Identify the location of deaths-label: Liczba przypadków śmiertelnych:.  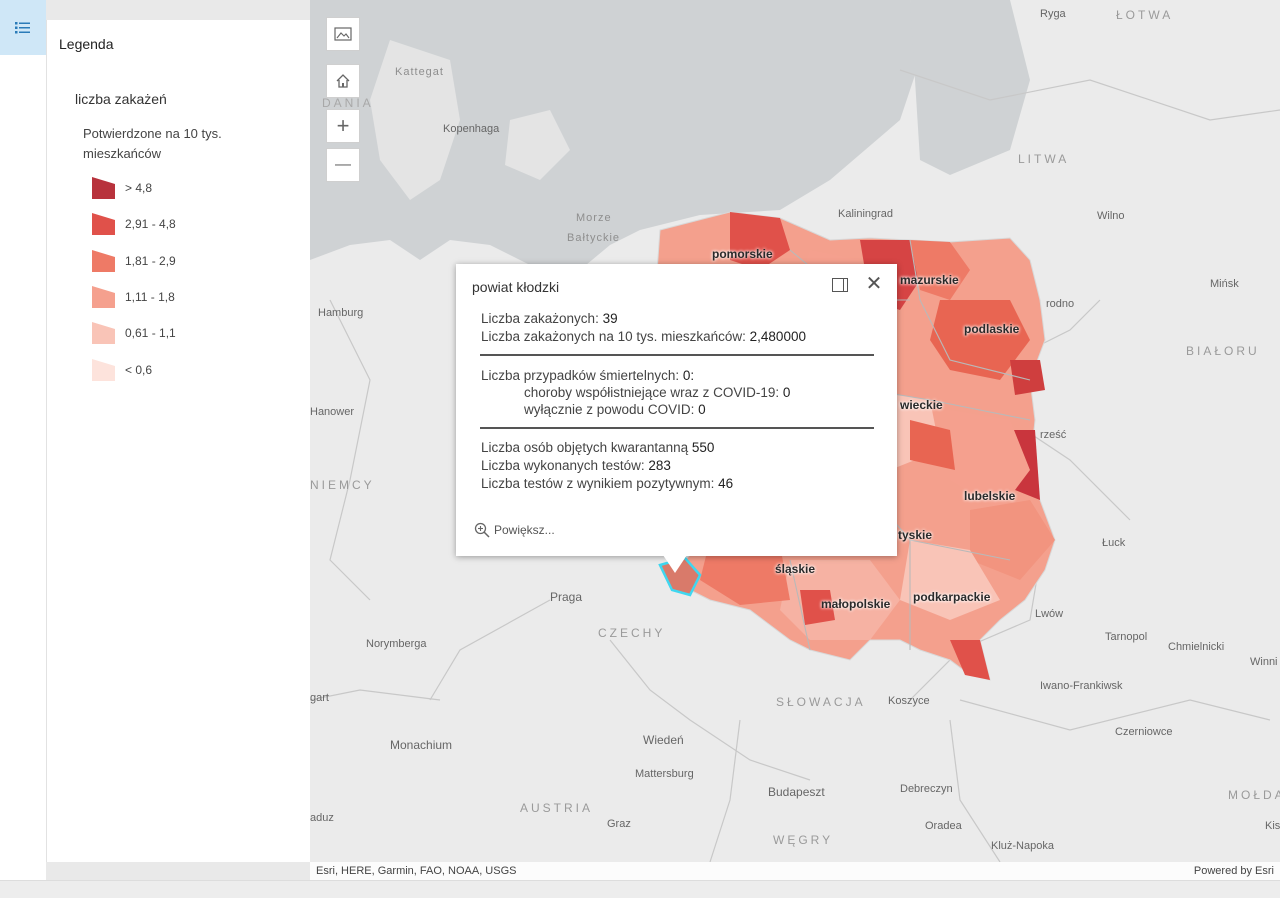
(580, 375).